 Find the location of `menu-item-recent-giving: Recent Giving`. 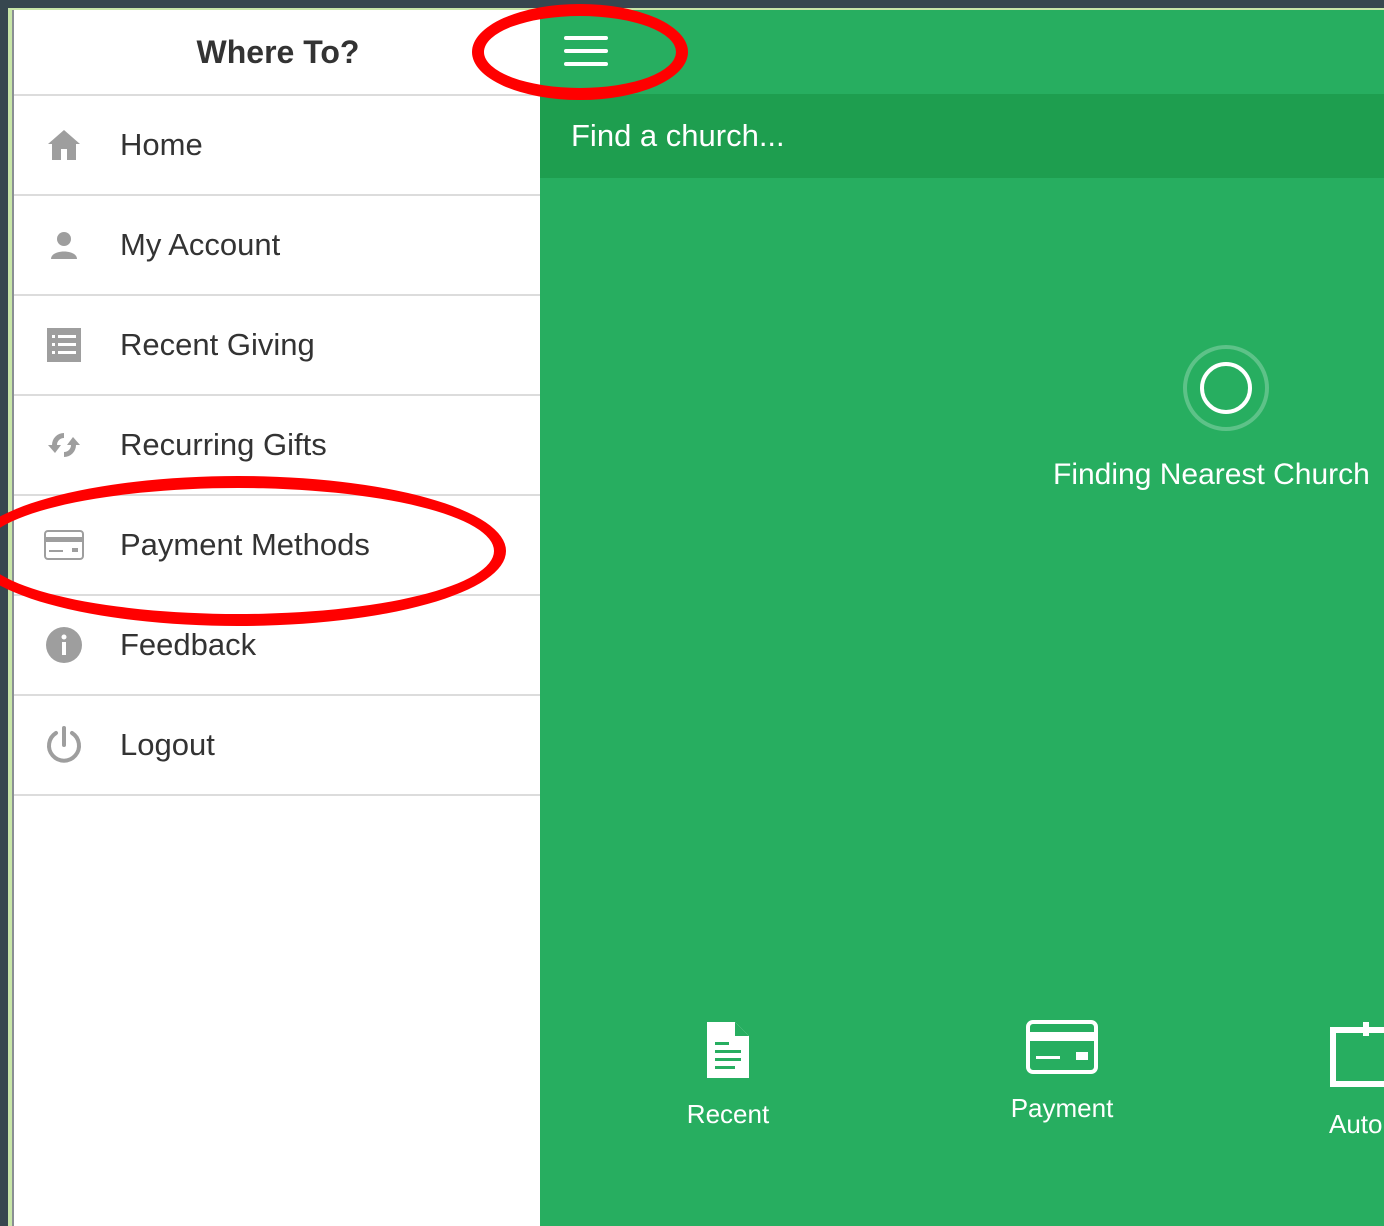

menu-item-recent-giving: Recent Giving is located at coordinates (278, 346).